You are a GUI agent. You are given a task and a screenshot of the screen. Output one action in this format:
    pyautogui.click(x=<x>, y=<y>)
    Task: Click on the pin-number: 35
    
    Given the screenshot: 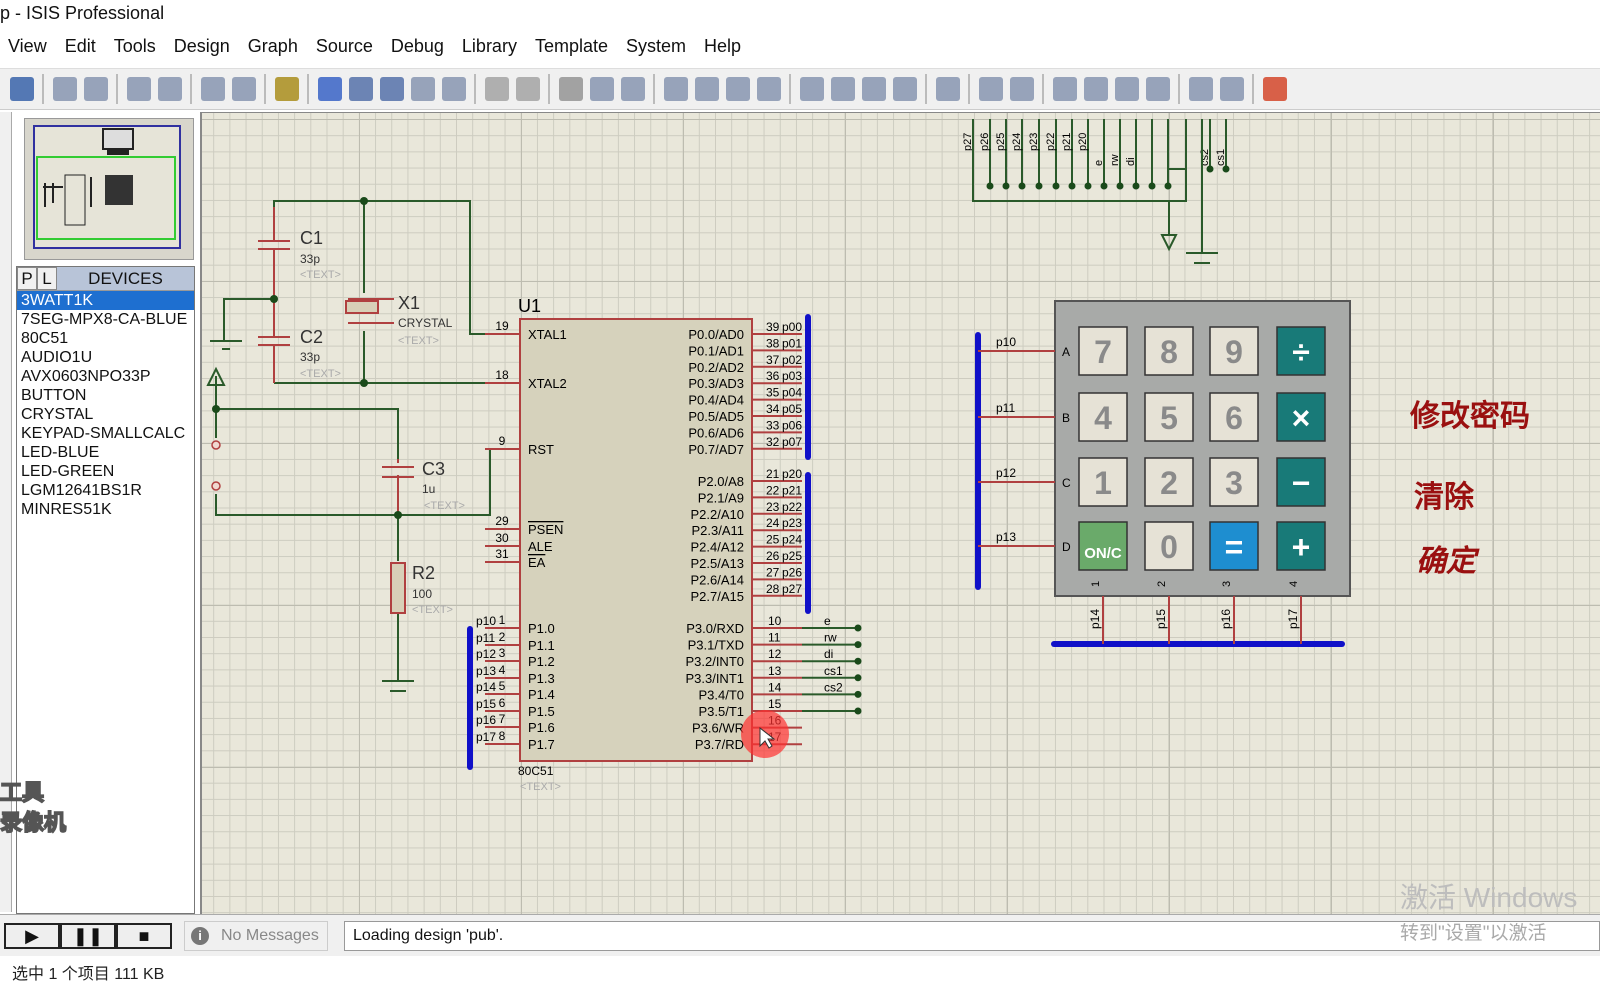 What is the action you would take?
    pyautogui.click(x=773, y=393)
    